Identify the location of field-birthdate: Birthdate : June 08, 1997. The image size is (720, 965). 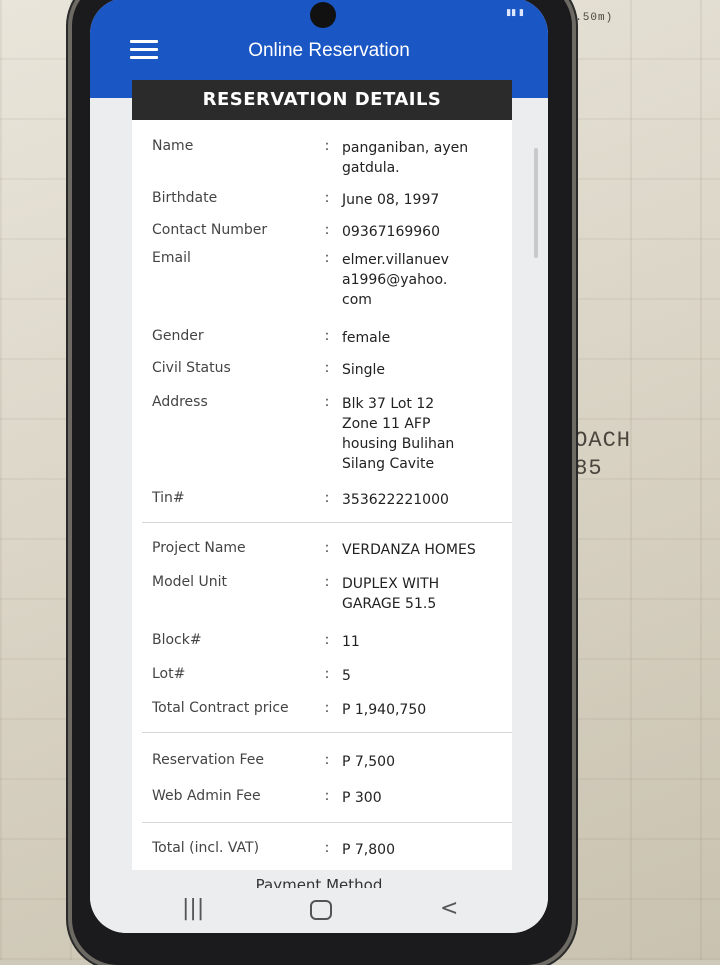
(332, 200).